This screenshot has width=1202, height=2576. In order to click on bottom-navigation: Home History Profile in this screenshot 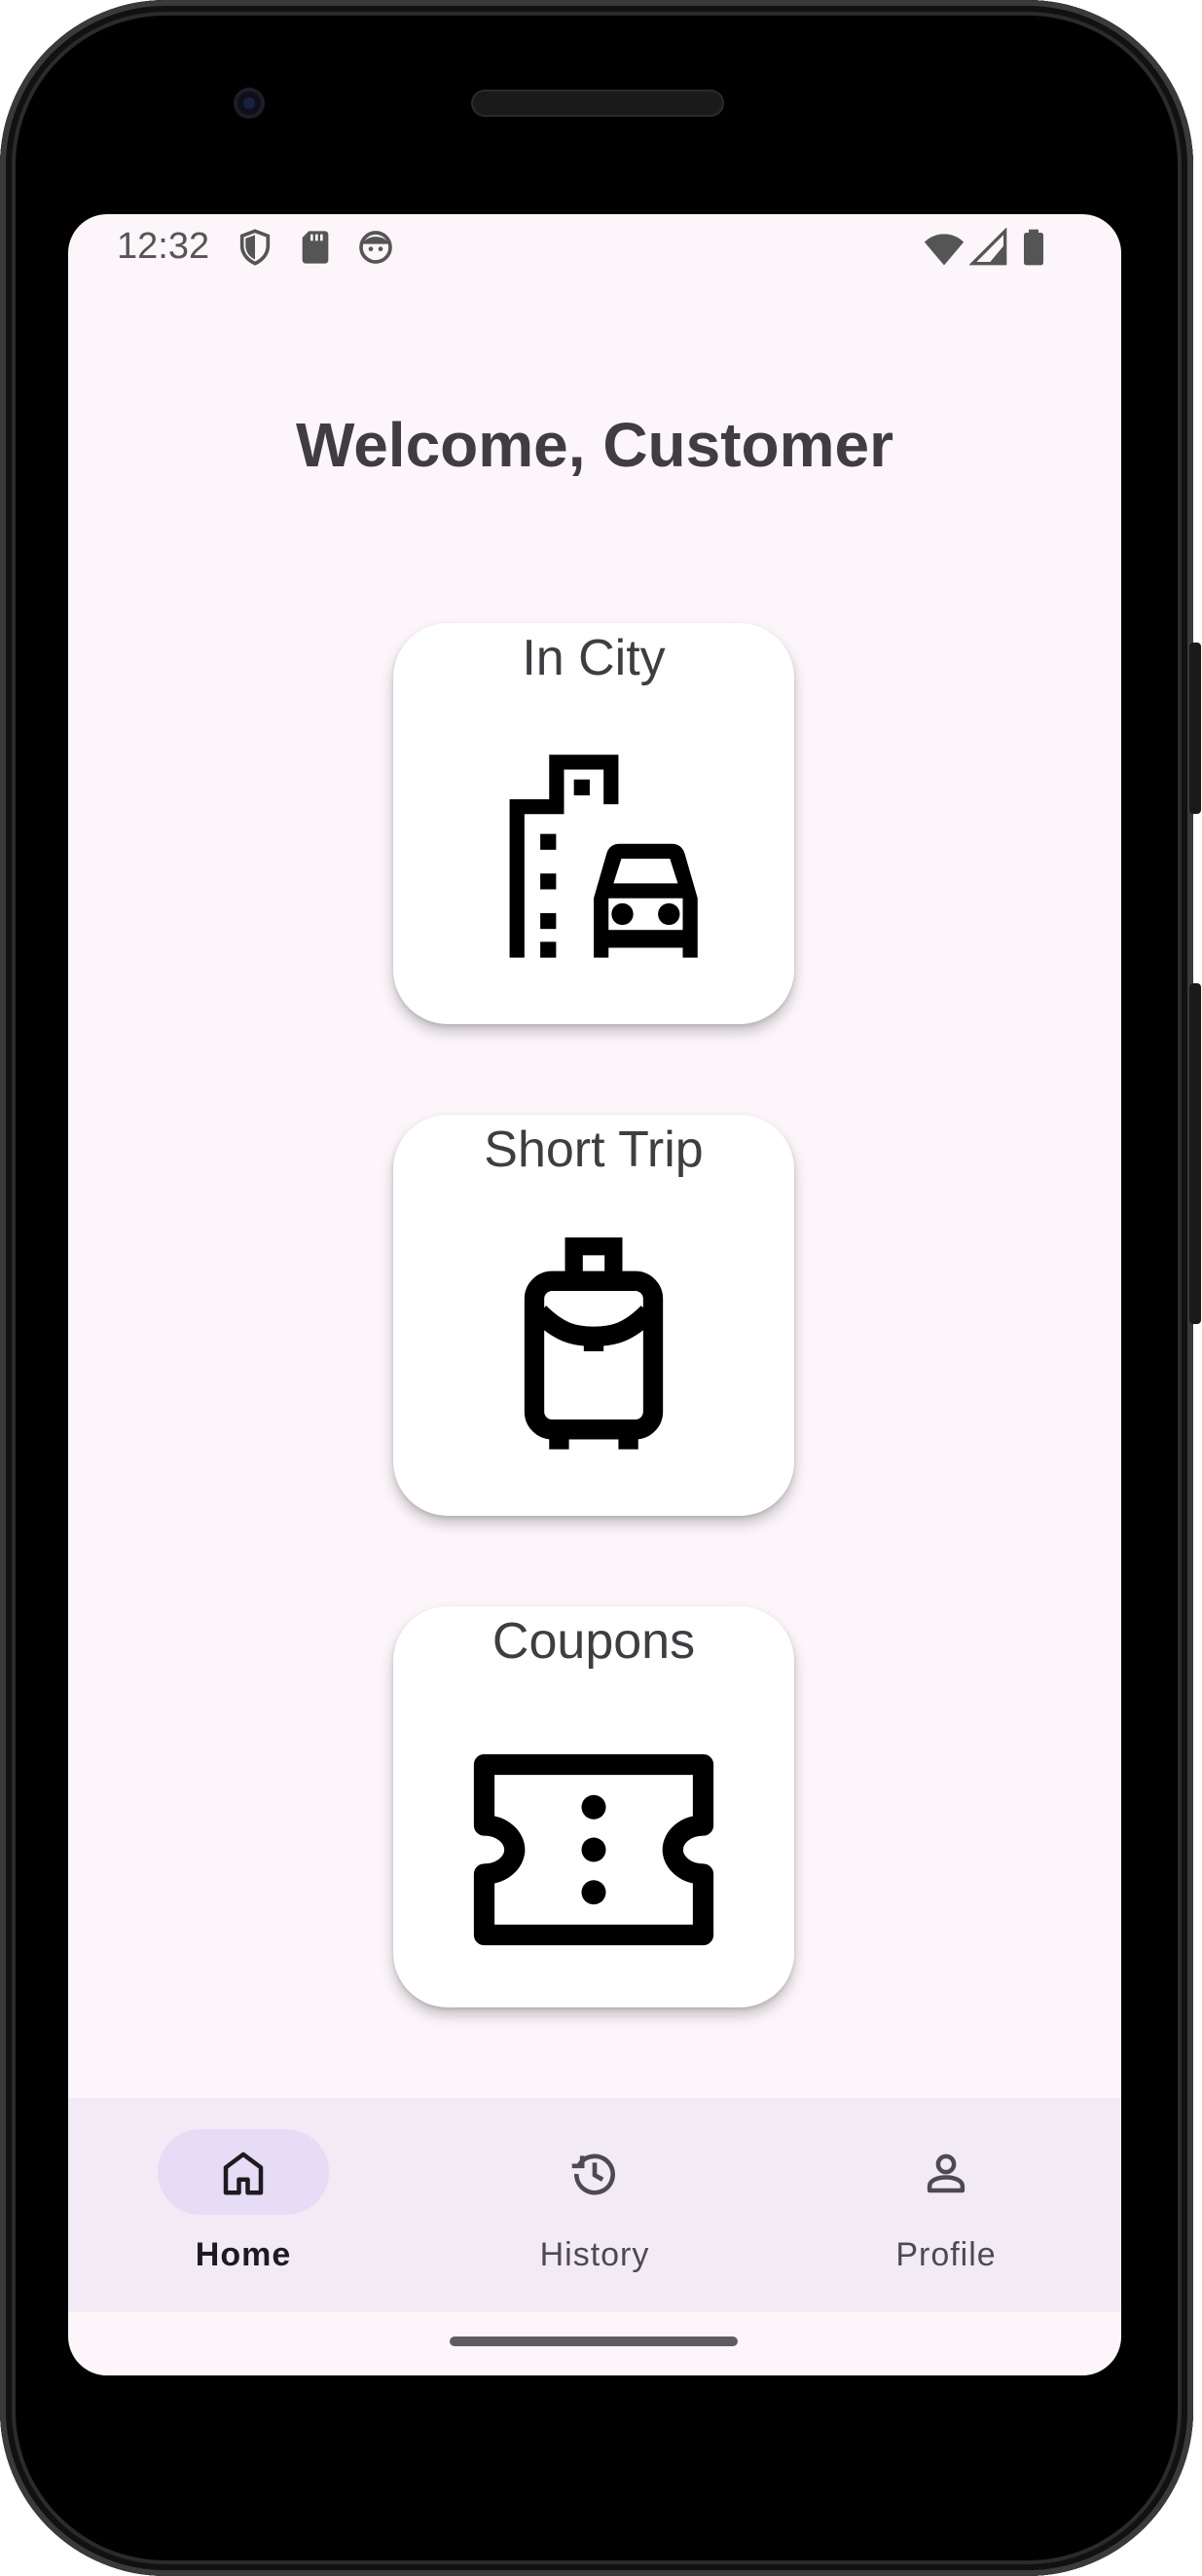, I will do `click(594, 2205)`.